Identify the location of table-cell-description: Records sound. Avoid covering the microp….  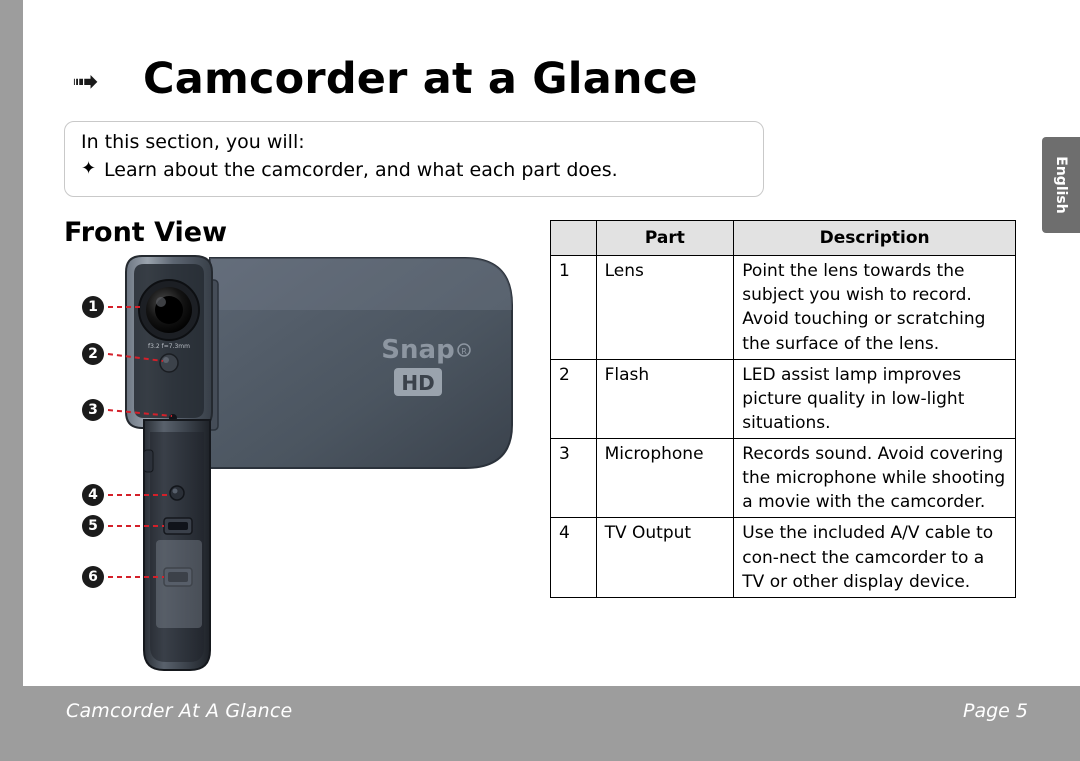
(874, 478).